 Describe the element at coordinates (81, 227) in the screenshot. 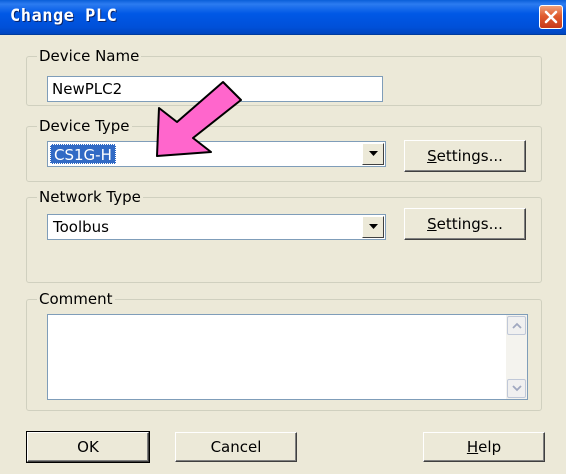

I see `network-type-value: Toolbus` at that location.